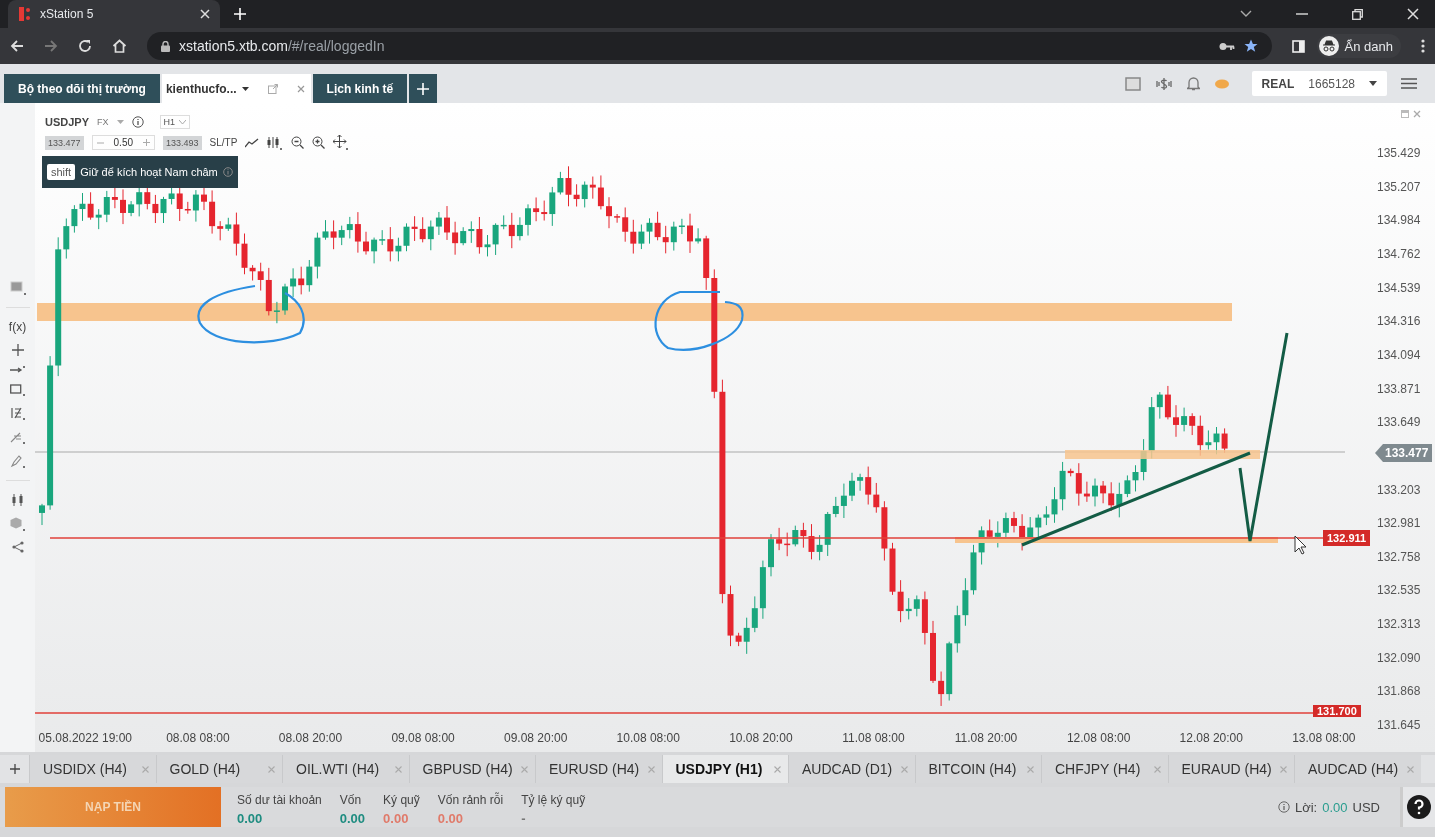 The height and width of the screenshot is (837, 1435). I want to click on workspace-tab: Bộ theo dõi thị trường, so click(82, 88).